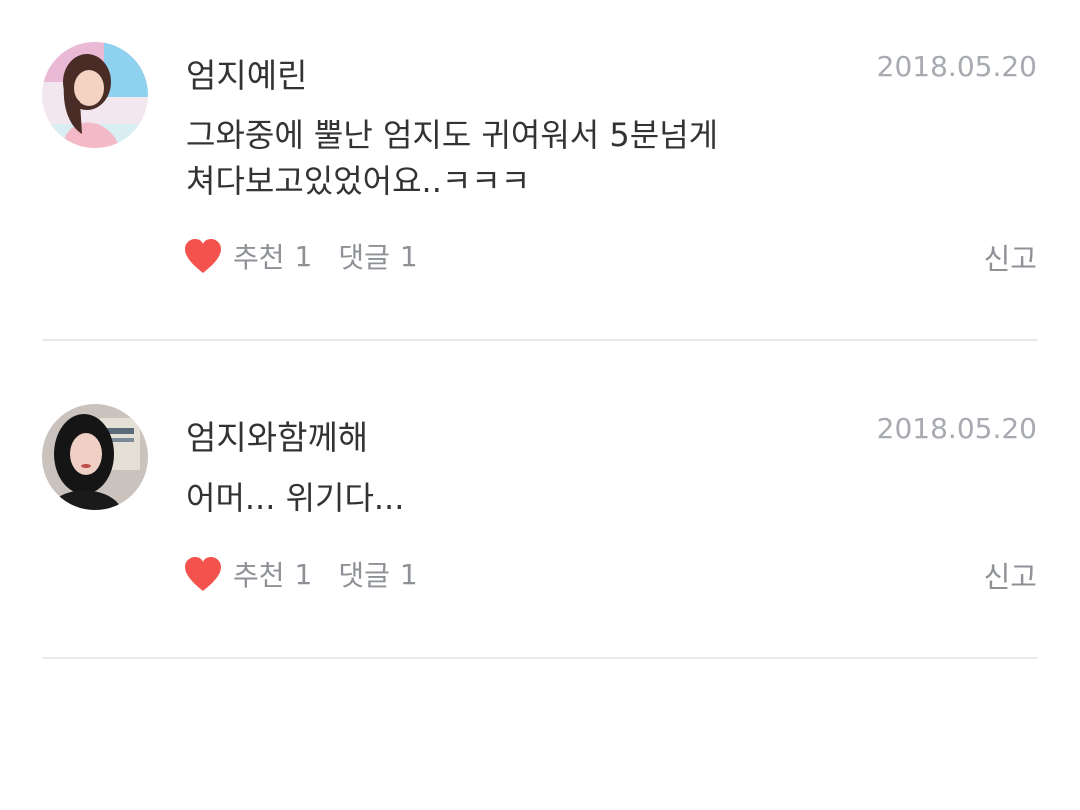  What do you see at coordinates (246, 73) in the screenshot?
I see `comment-author: 엄지예린` at bounding box center [246, 73].